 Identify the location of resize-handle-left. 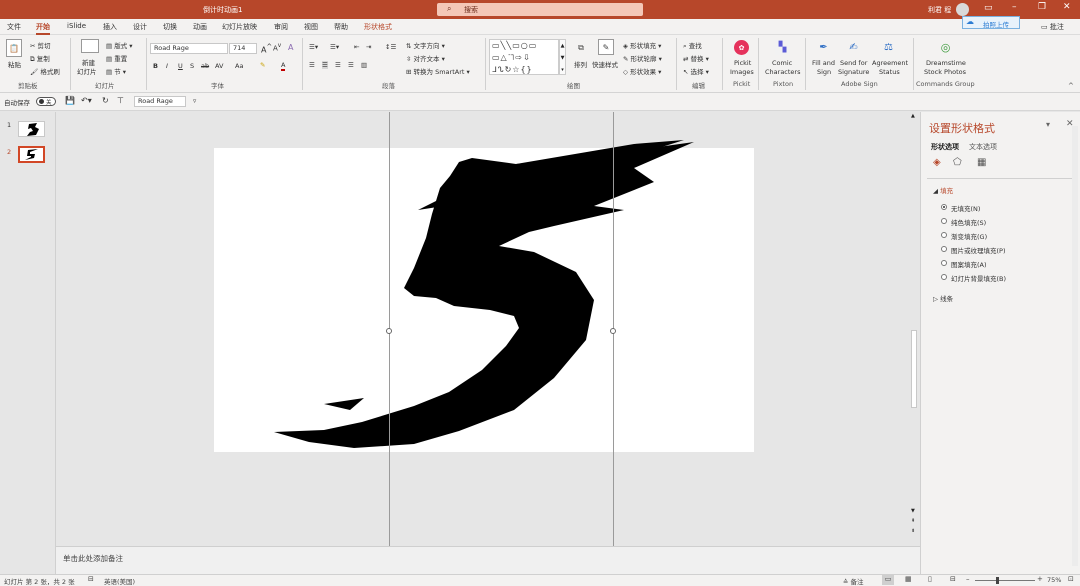
(389, 331).